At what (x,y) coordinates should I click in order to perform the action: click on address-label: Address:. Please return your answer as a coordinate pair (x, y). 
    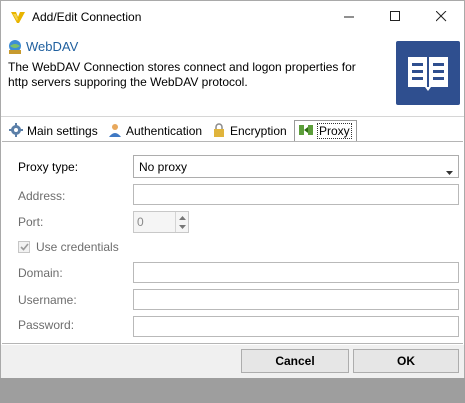
    Looking at the image, I should click on (42, 196).